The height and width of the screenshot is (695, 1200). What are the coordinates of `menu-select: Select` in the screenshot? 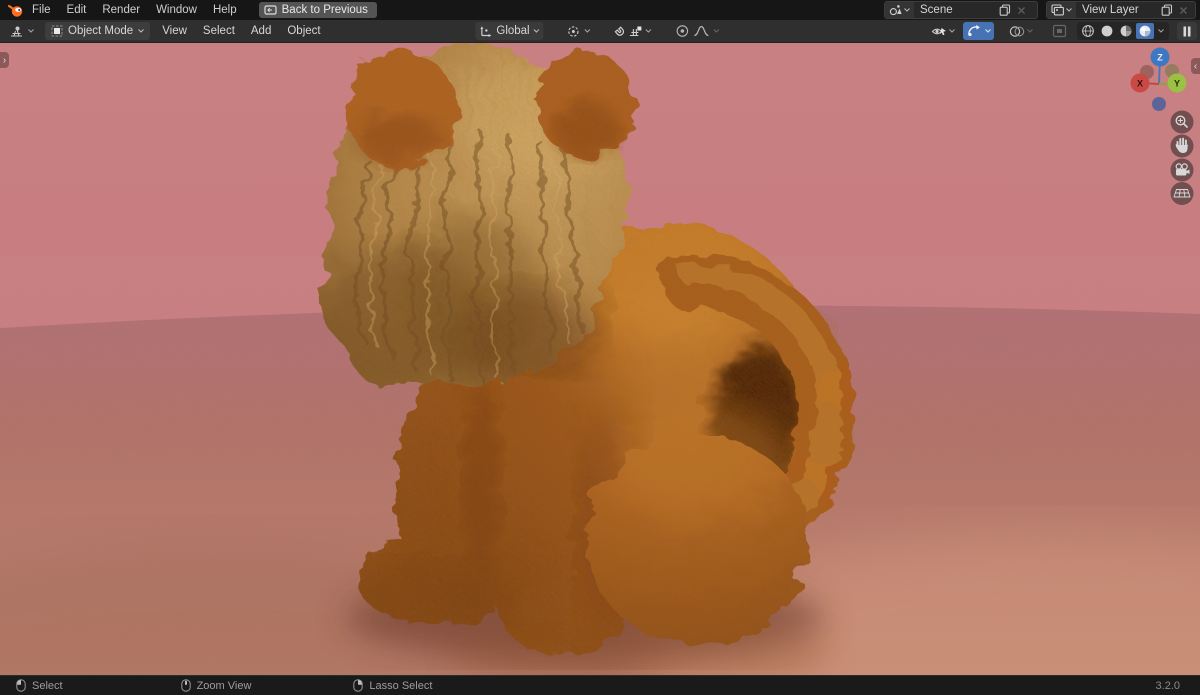 It's located at (219, 31).